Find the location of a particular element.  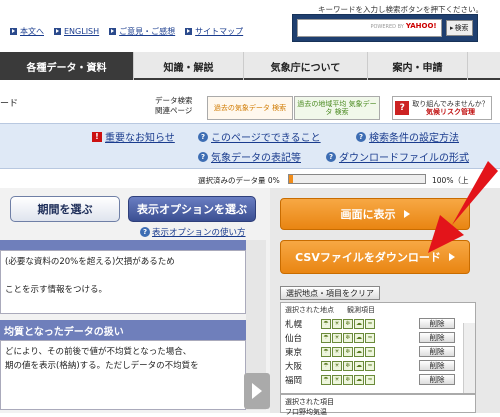

search-icon: ▸ is located at coordinates (452, 28).